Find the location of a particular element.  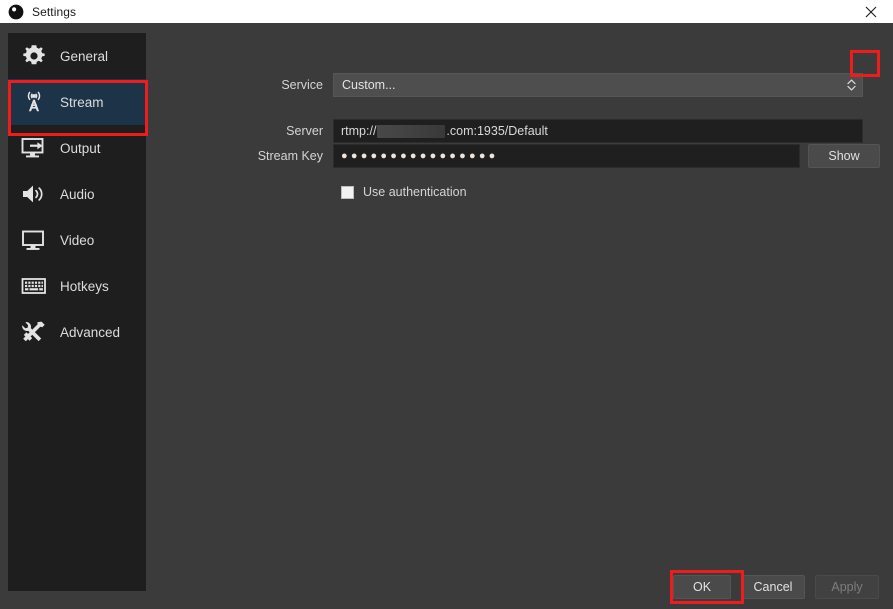

sidebar-item-label: Hotkeys is located at coordinates (84, 286).